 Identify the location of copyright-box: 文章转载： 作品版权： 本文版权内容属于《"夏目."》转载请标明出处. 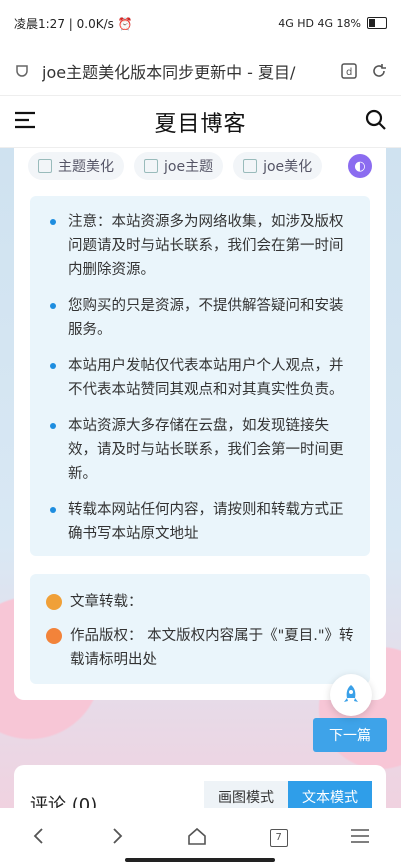
(200, 629).